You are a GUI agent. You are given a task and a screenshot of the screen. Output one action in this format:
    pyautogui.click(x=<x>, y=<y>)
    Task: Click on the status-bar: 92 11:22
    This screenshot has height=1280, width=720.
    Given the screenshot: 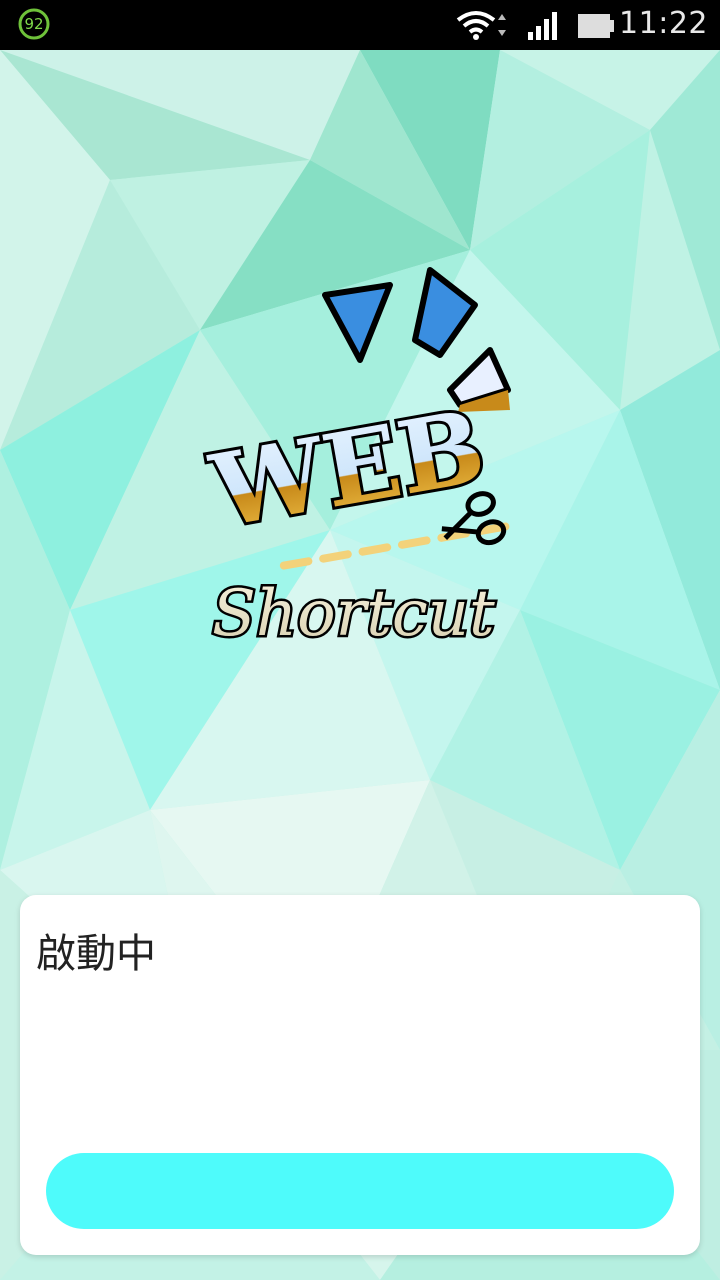 What is the action you would take?
    pyautogui.click(x=360, y=25)
    